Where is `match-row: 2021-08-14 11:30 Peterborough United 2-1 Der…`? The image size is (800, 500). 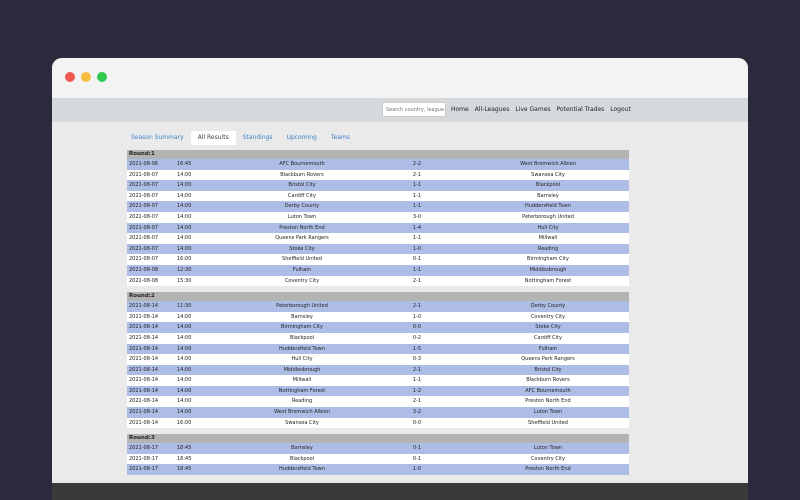 match-row: 2021-08-14 11:30 Peterborough United 2-1 Der… is located at coordinates (378, 306).